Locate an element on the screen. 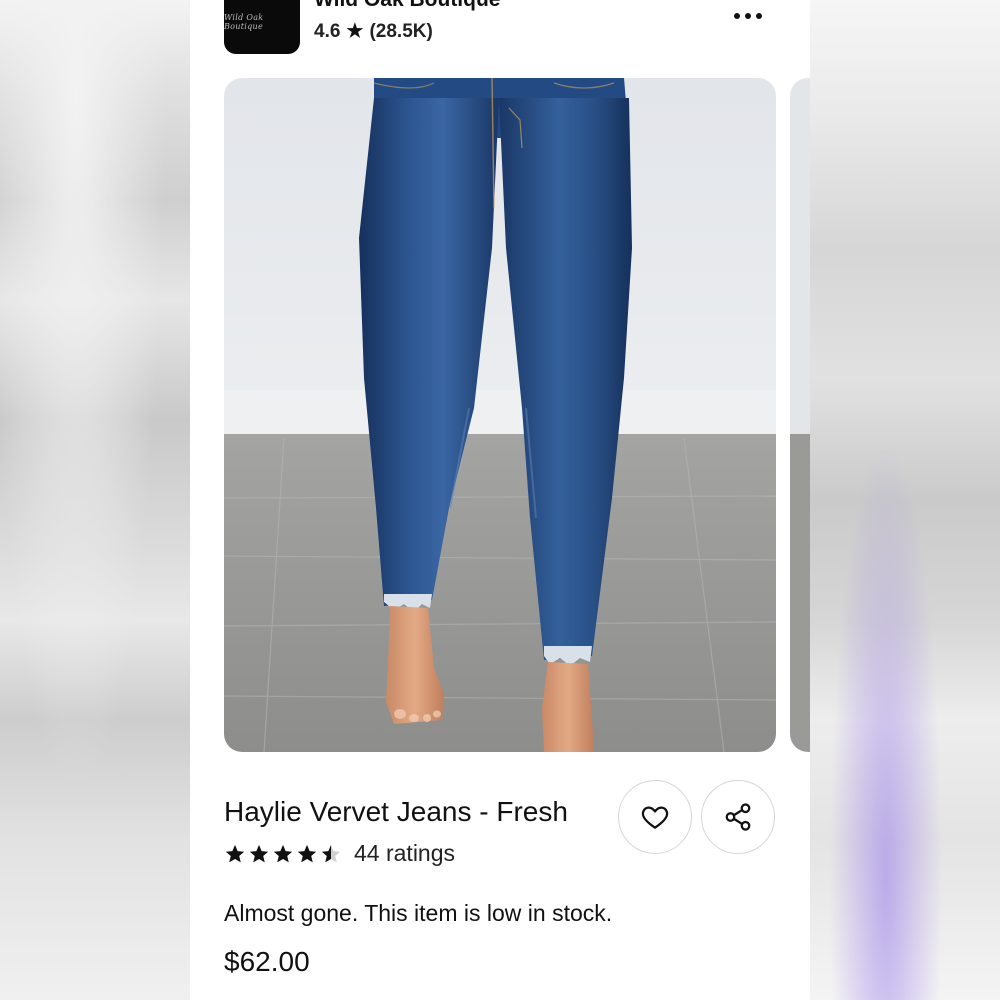 This screenshot has height=1000, width=1000. heart-icon is located at coordinates (655, 817).